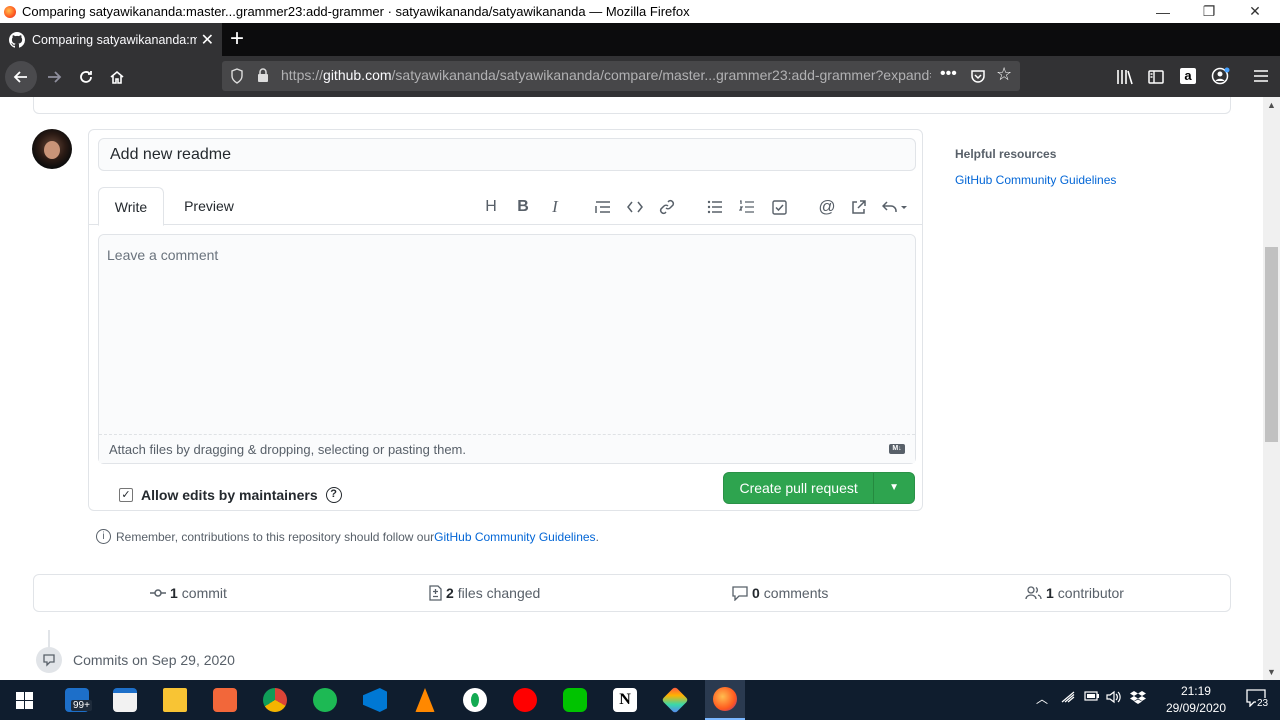  Describe the element at coordinates (1114, 697) in the screenshot. I see `volume-icon` at that location.